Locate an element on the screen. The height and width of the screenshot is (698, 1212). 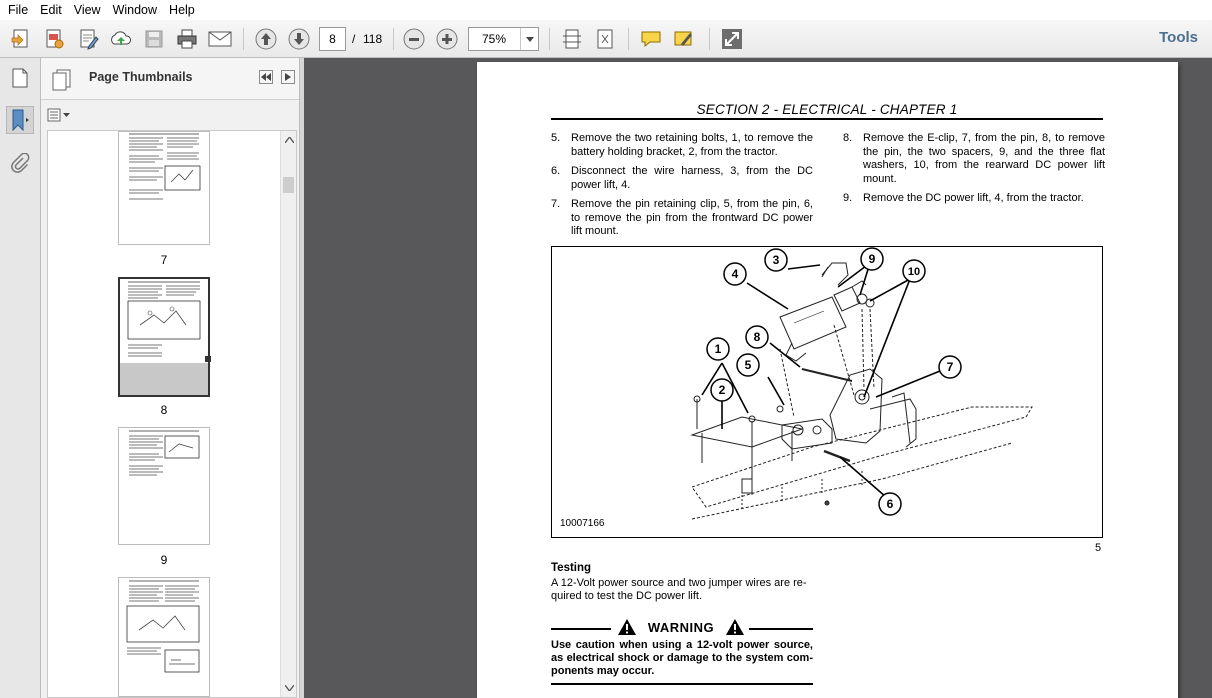
expand-panel-icon is located at coordinates (288, 77).